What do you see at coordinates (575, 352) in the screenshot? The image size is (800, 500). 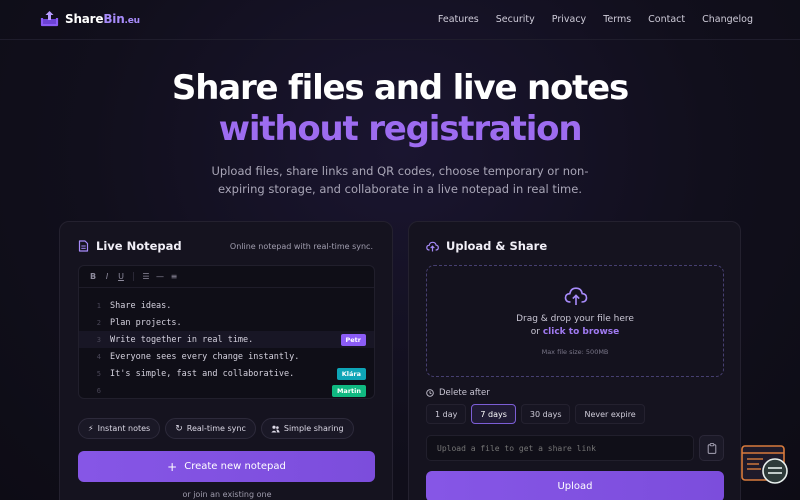 I see `max-file-size: Max file size: 500MB` at bounding box center [575, 352].